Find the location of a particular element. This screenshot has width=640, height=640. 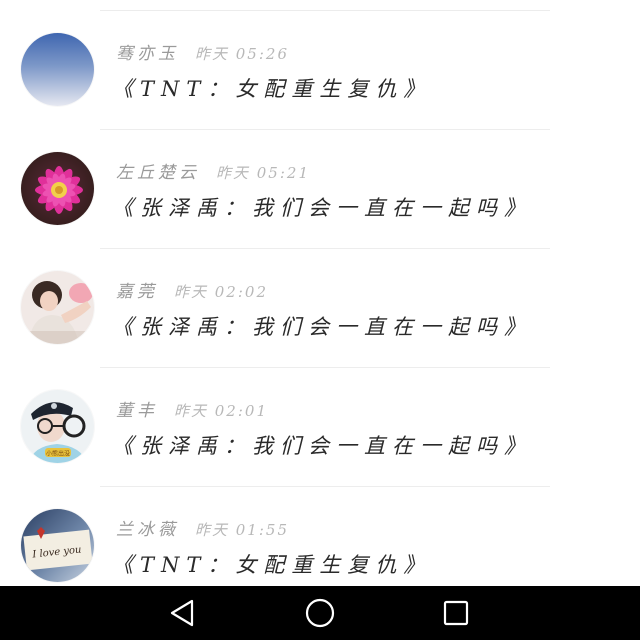

timestamp: 昨天 02:01 is located at coordinates (221, 411).